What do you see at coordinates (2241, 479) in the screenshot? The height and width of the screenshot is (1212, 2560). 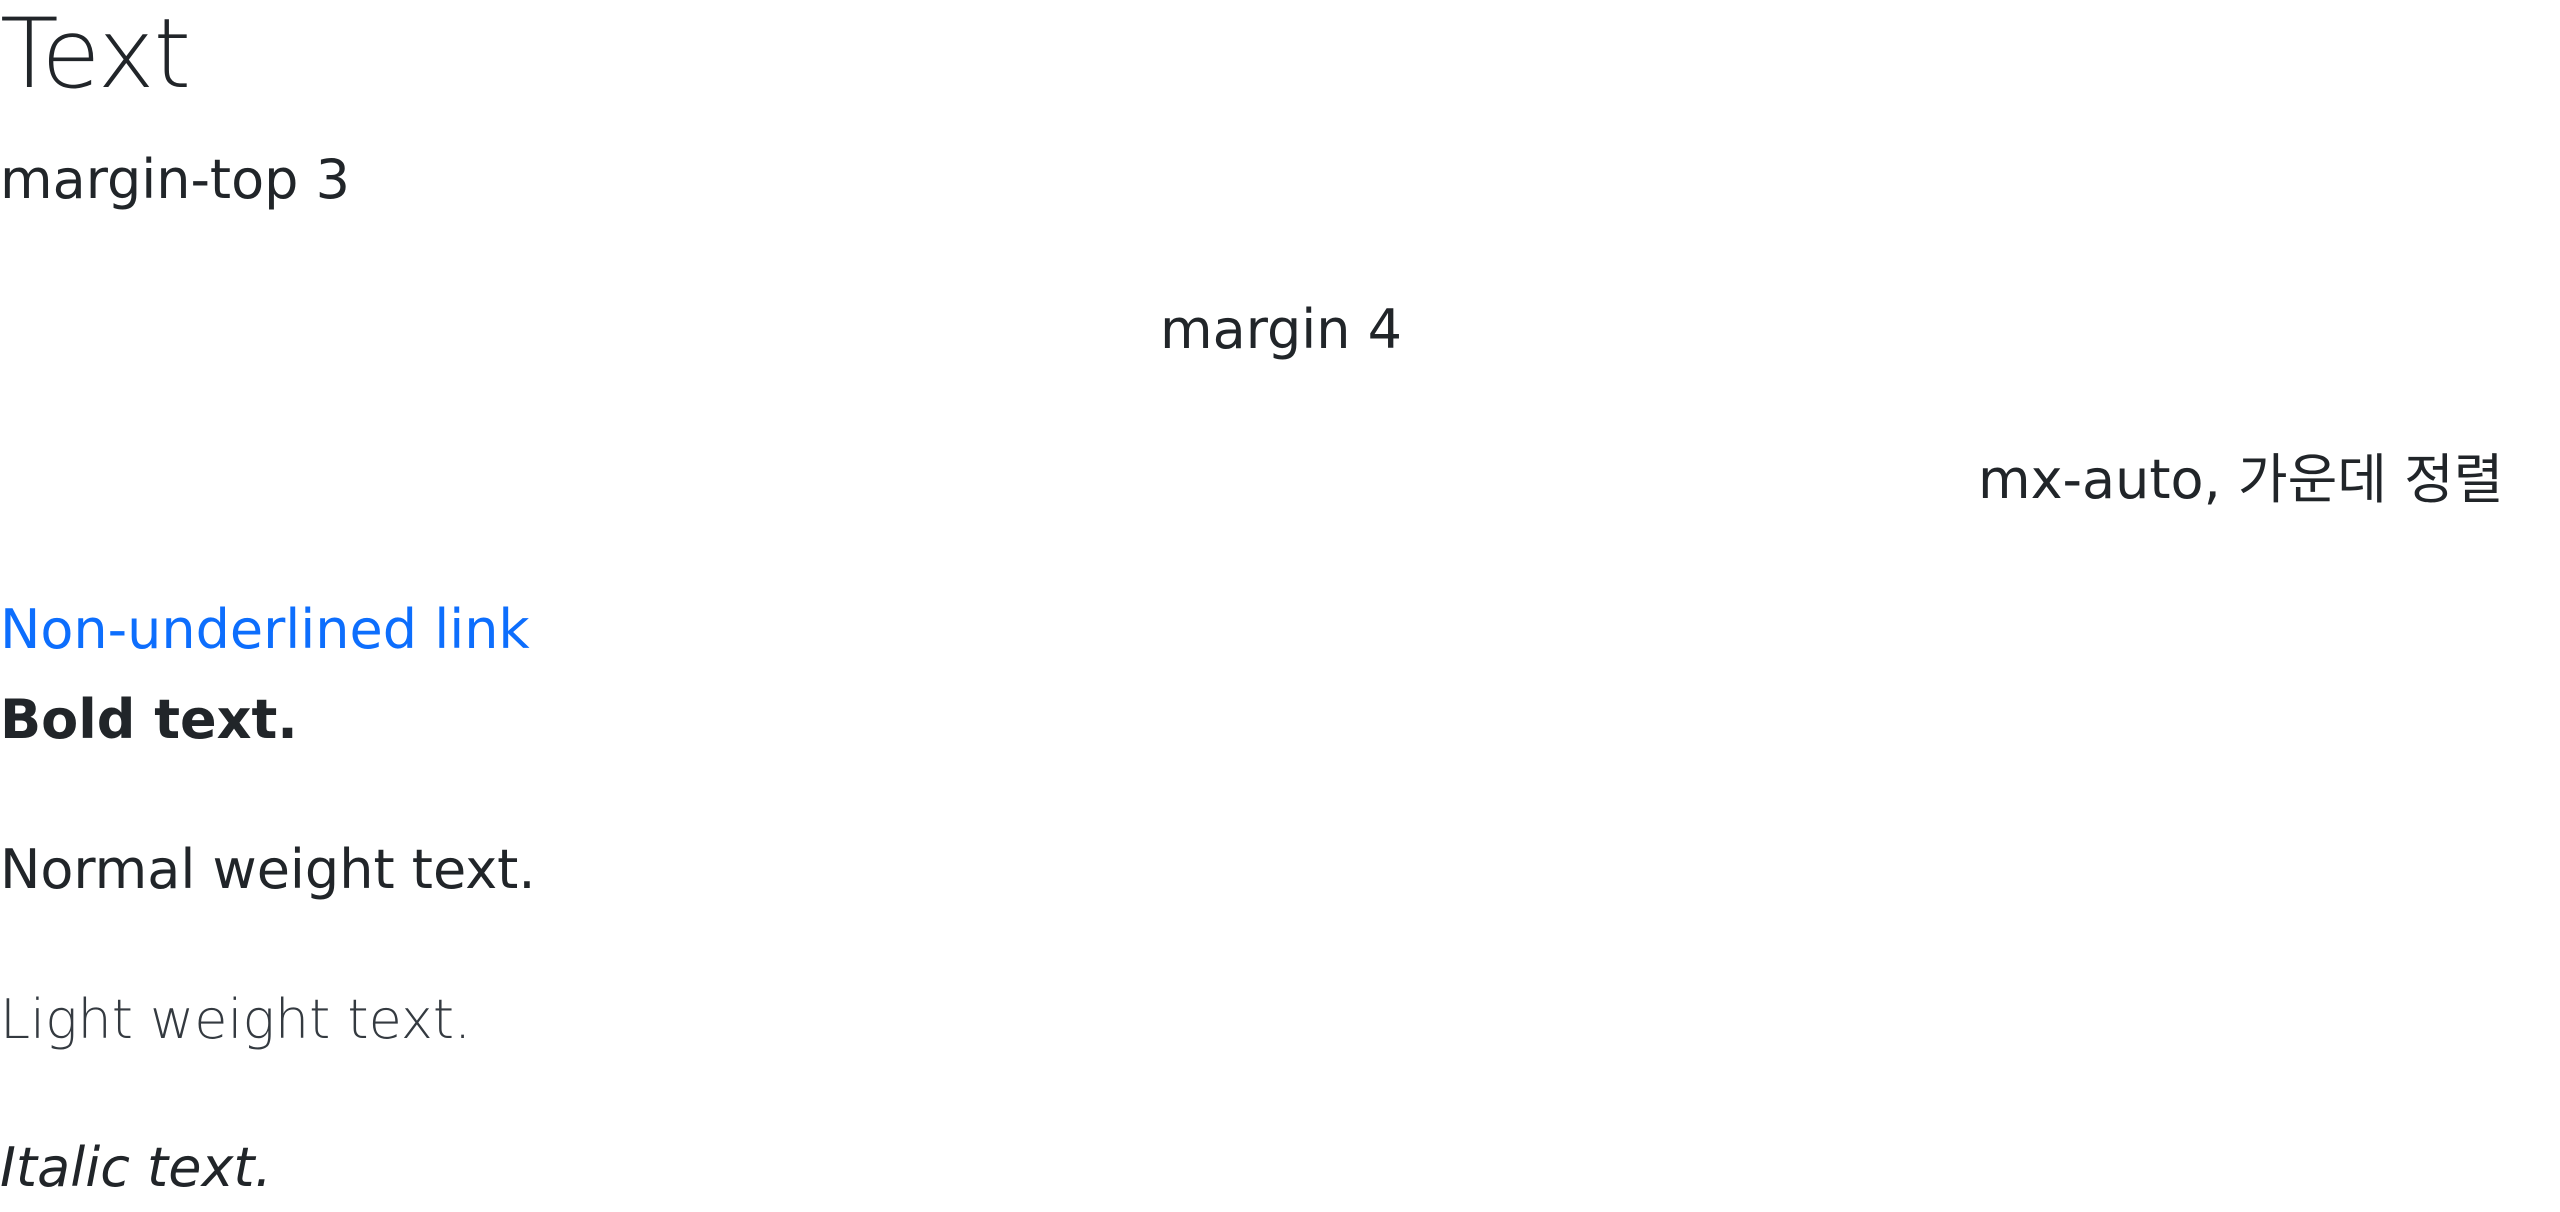 I see `mx-auto-center-text: mx-auto, 가운데 정렬` at bounding box center [2241, 479].